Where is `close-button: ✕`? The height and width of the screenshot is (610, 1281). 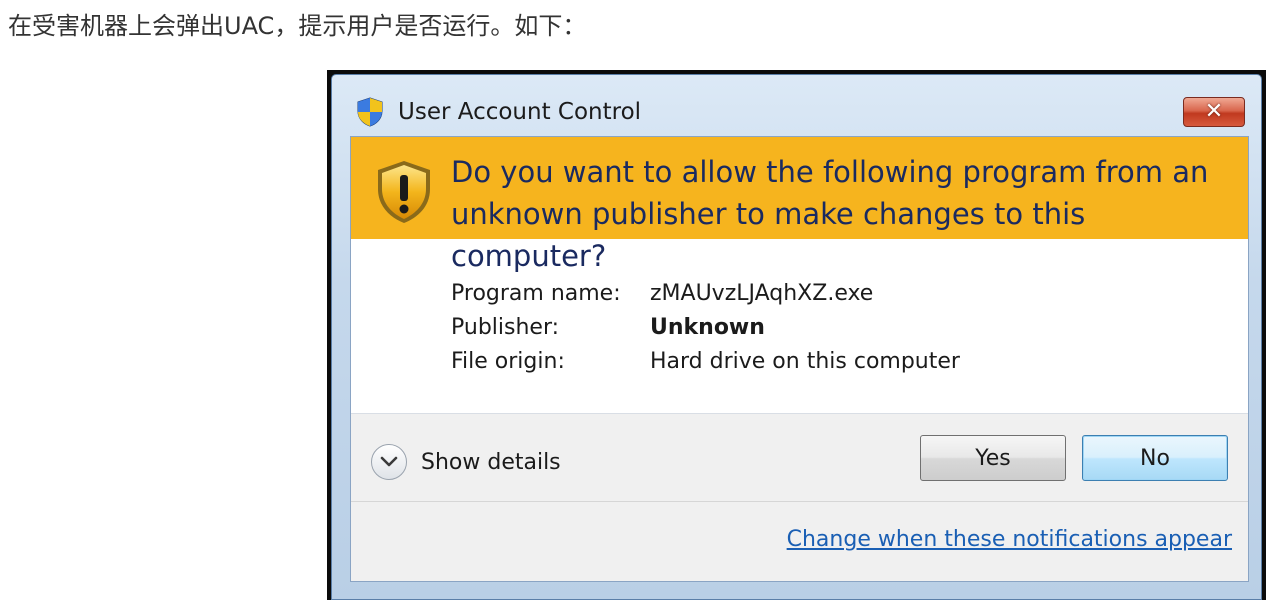
close-button: ✕ is located at coordinates (1214, 112).